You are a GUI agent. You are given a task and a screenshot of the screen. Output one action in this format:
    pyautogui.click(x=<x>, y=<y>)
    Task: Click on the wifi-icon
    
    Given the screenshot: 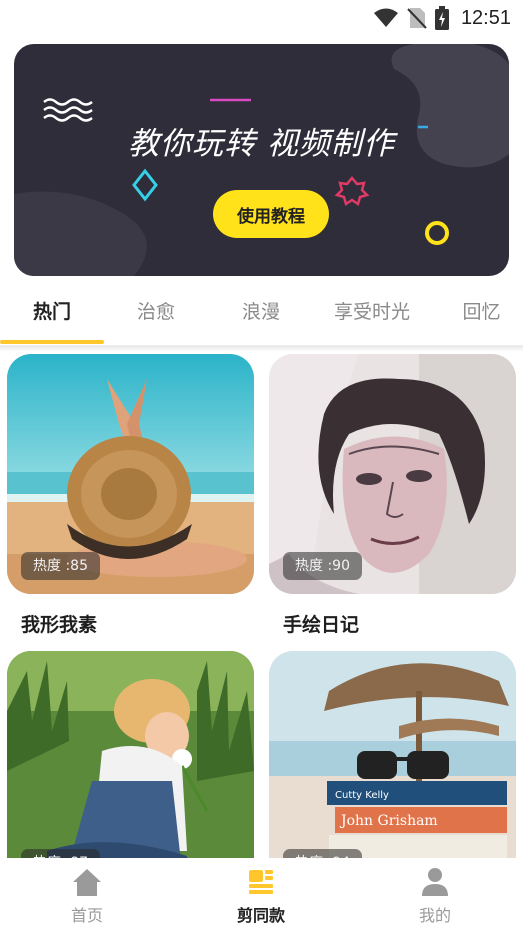 What is the action you would take?
    pyautogui.click(x=385, y=17)
    